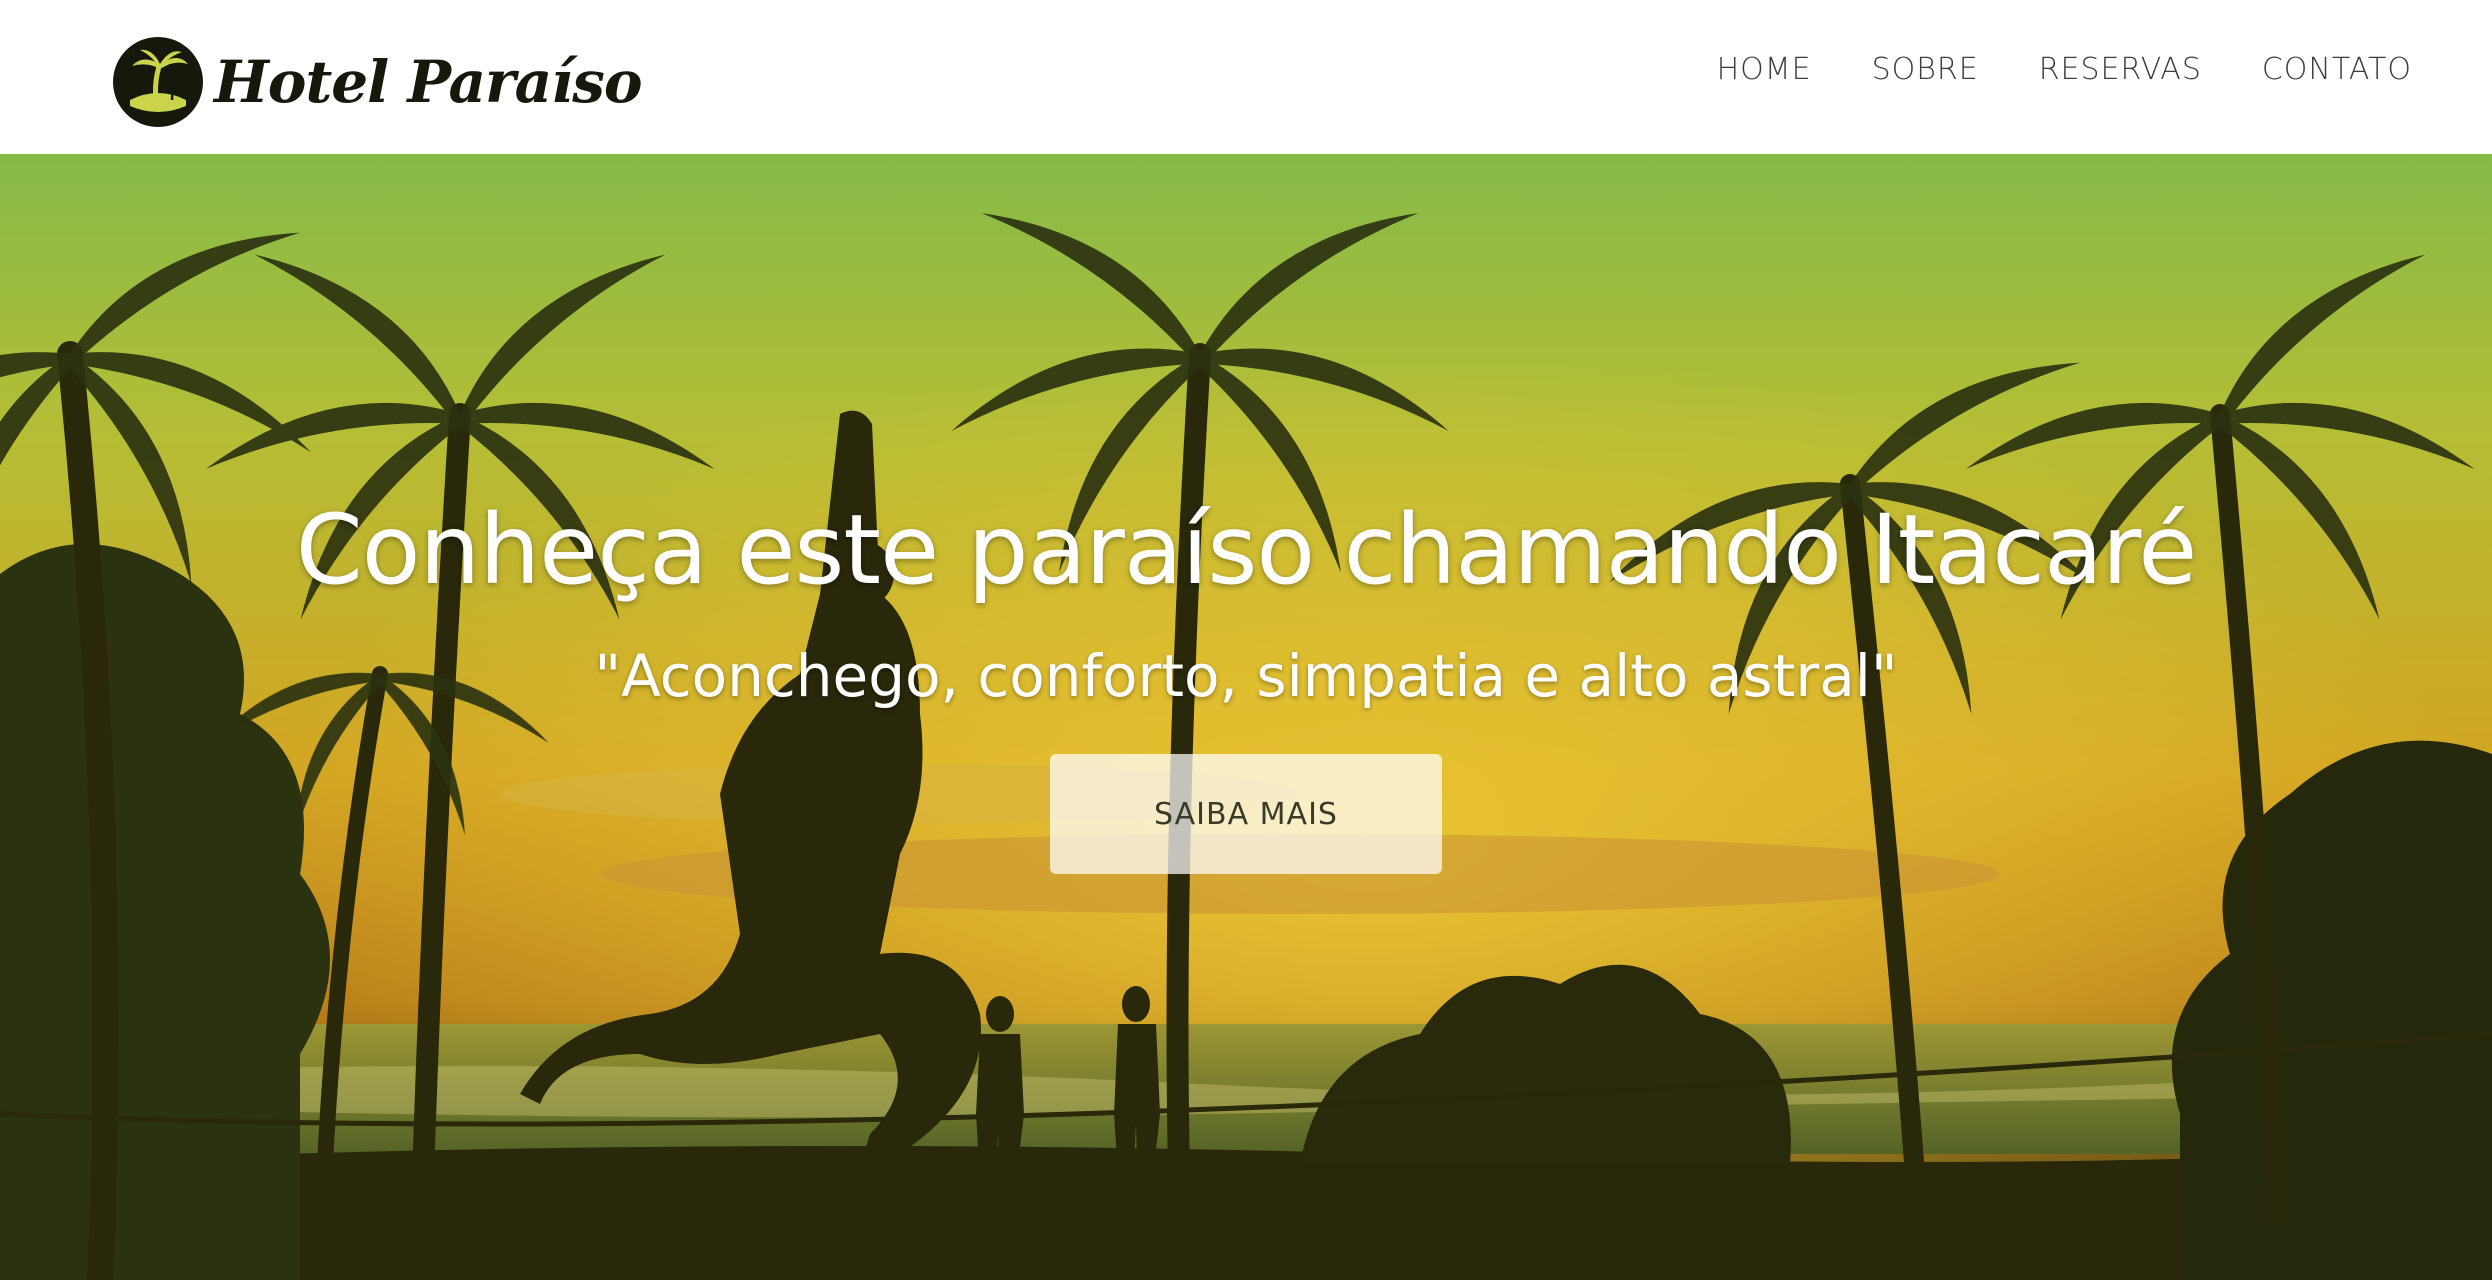 Image resolution: width=2492 pixels, height=1280 pixels. Describe the element at coordinates (428, 82) in the screenshot. I see `brand-name: Hotel Paraíso` at that location.